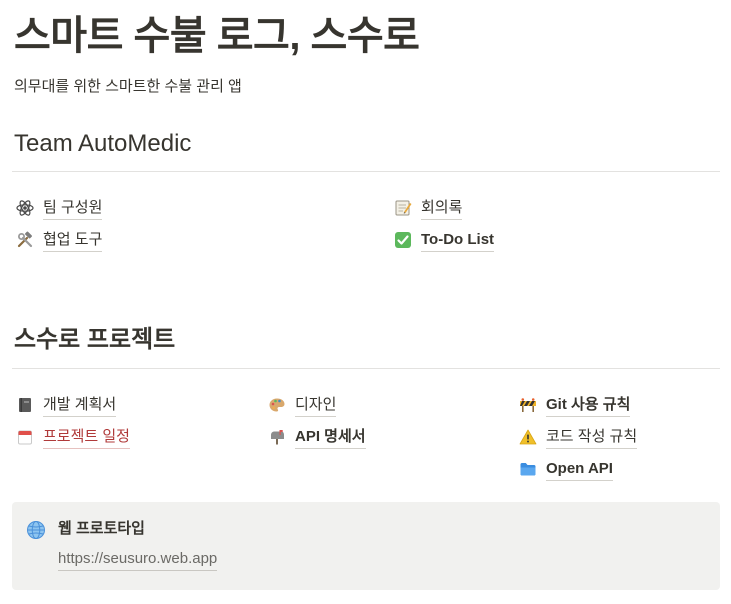 The height and width of the screenshot is (604, 731). Describe the element at coordinates (588, 405) in the screenshot. I see `git-rules-label: Git 사용 규칙` at that location.